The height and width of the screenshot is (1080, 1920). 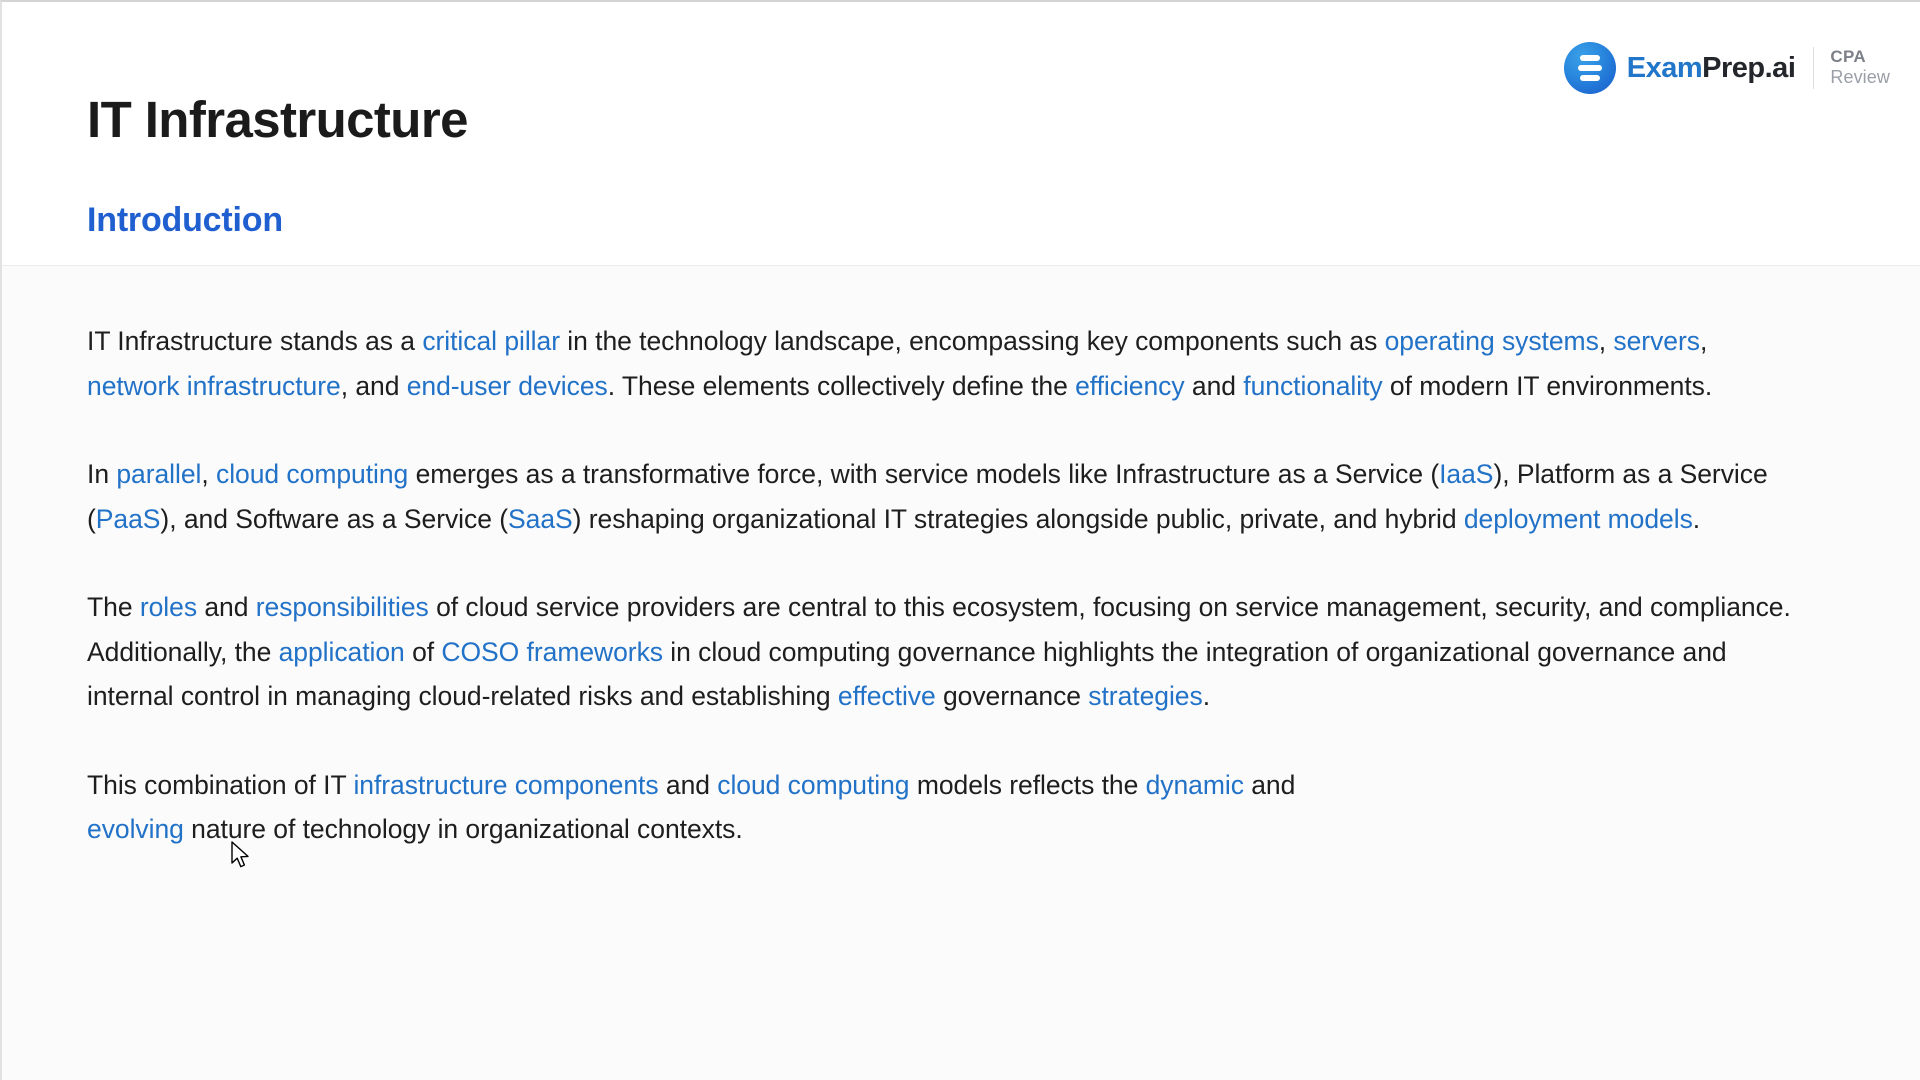 I want to click on keyword-link: roles, so click(x=168, y=607).